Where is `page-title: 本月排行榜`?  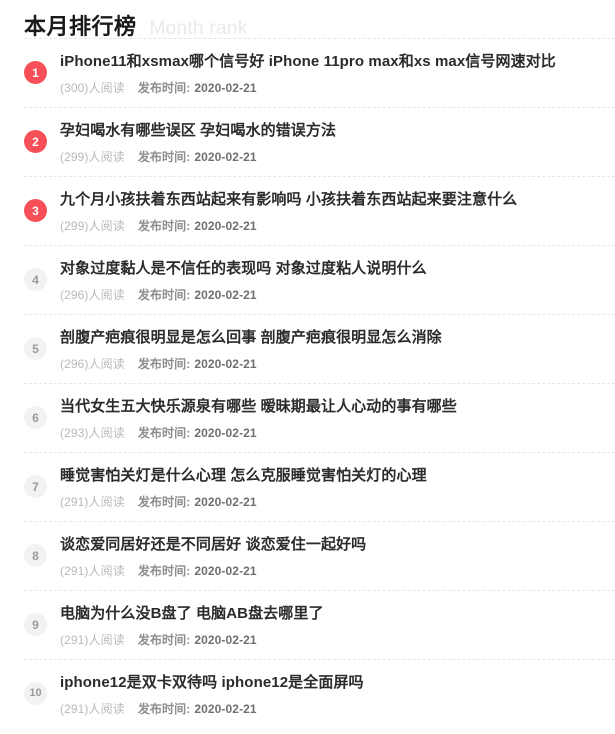 page-title: 本月排行榜 is located at coordinates (80, 26).